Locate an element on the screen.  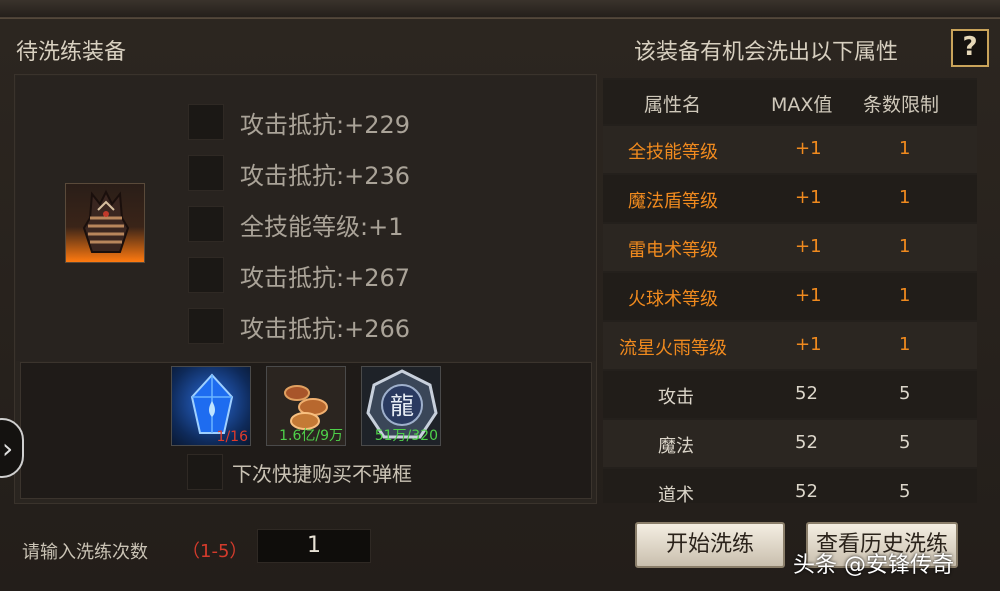
attribute-row: 攻击抵抗:+229 is located at coordinates (299, 122).